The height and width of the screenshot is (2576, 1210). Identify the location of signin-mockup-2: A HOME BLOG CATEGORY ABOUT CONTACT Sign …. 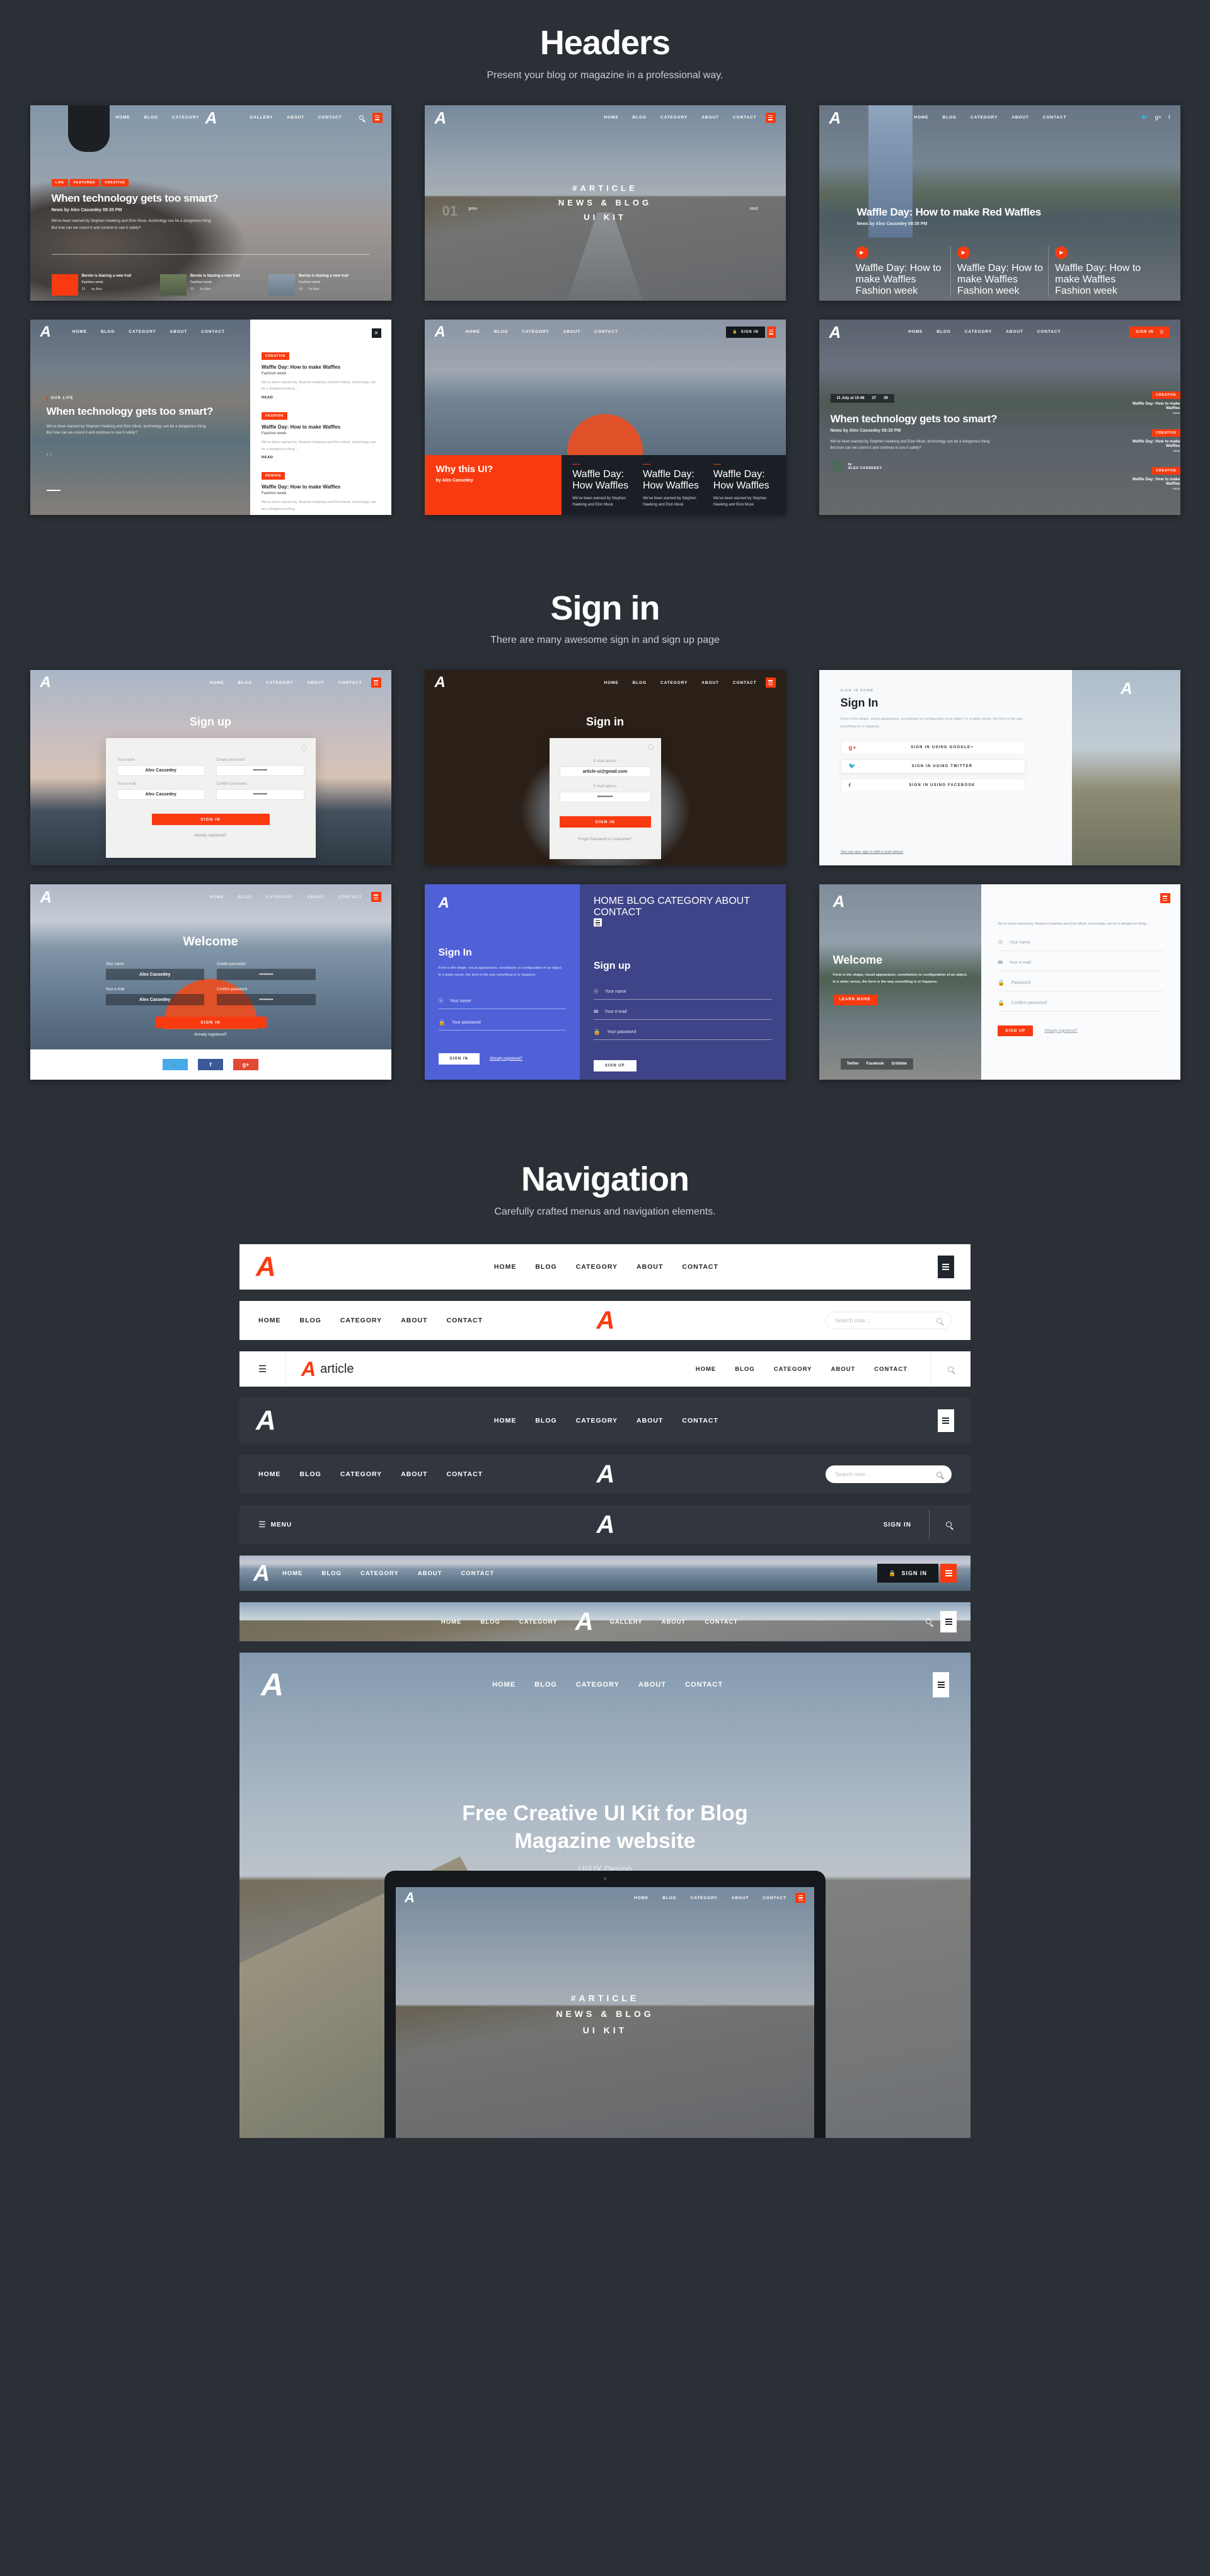
(605, 768).